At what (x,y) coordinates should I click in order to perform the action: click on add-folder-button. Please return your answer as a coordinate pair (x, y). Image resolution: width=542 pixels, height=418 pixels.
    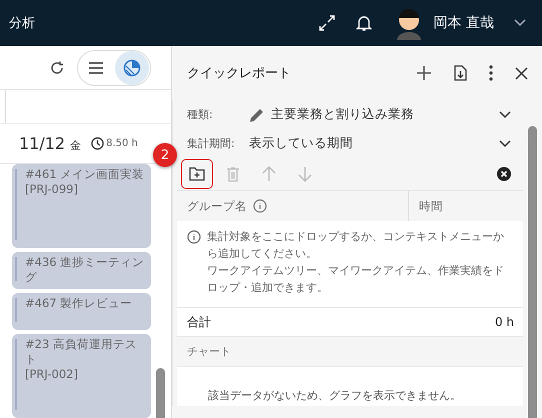
    Looking at the image, I should click on (197, 174).